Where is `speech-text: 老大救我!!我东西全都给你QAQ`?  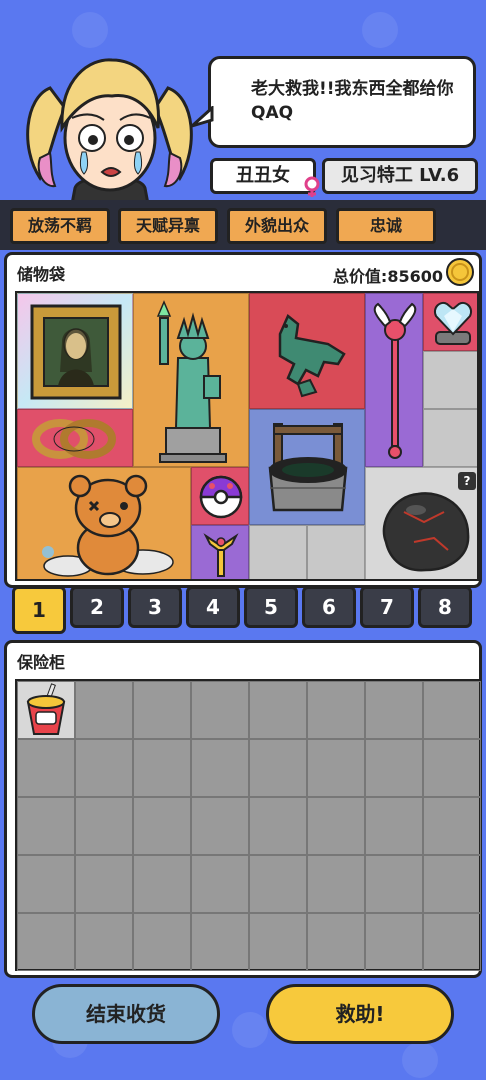
speech-text: 老大救我!!我东西全都给你QAQ is located at coordinates (352, 101).